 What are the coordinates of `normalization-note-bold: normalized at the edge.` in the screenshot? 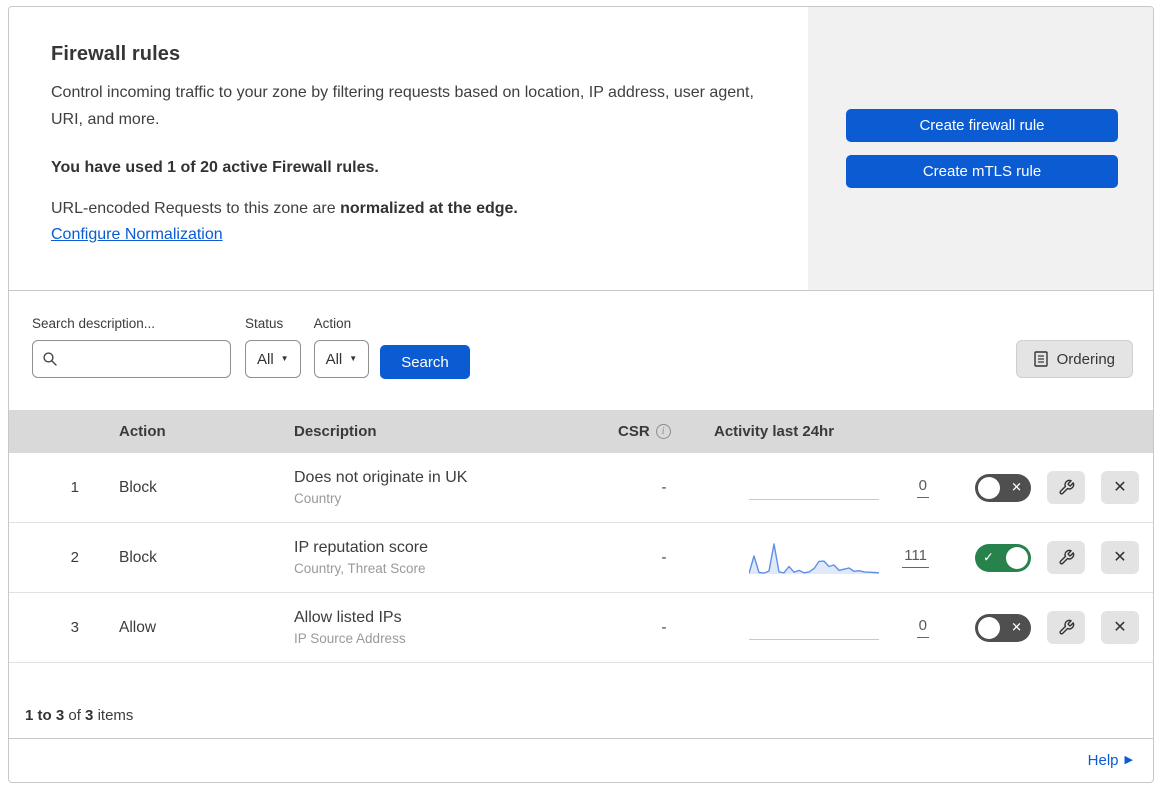 It's located at (429, 208).